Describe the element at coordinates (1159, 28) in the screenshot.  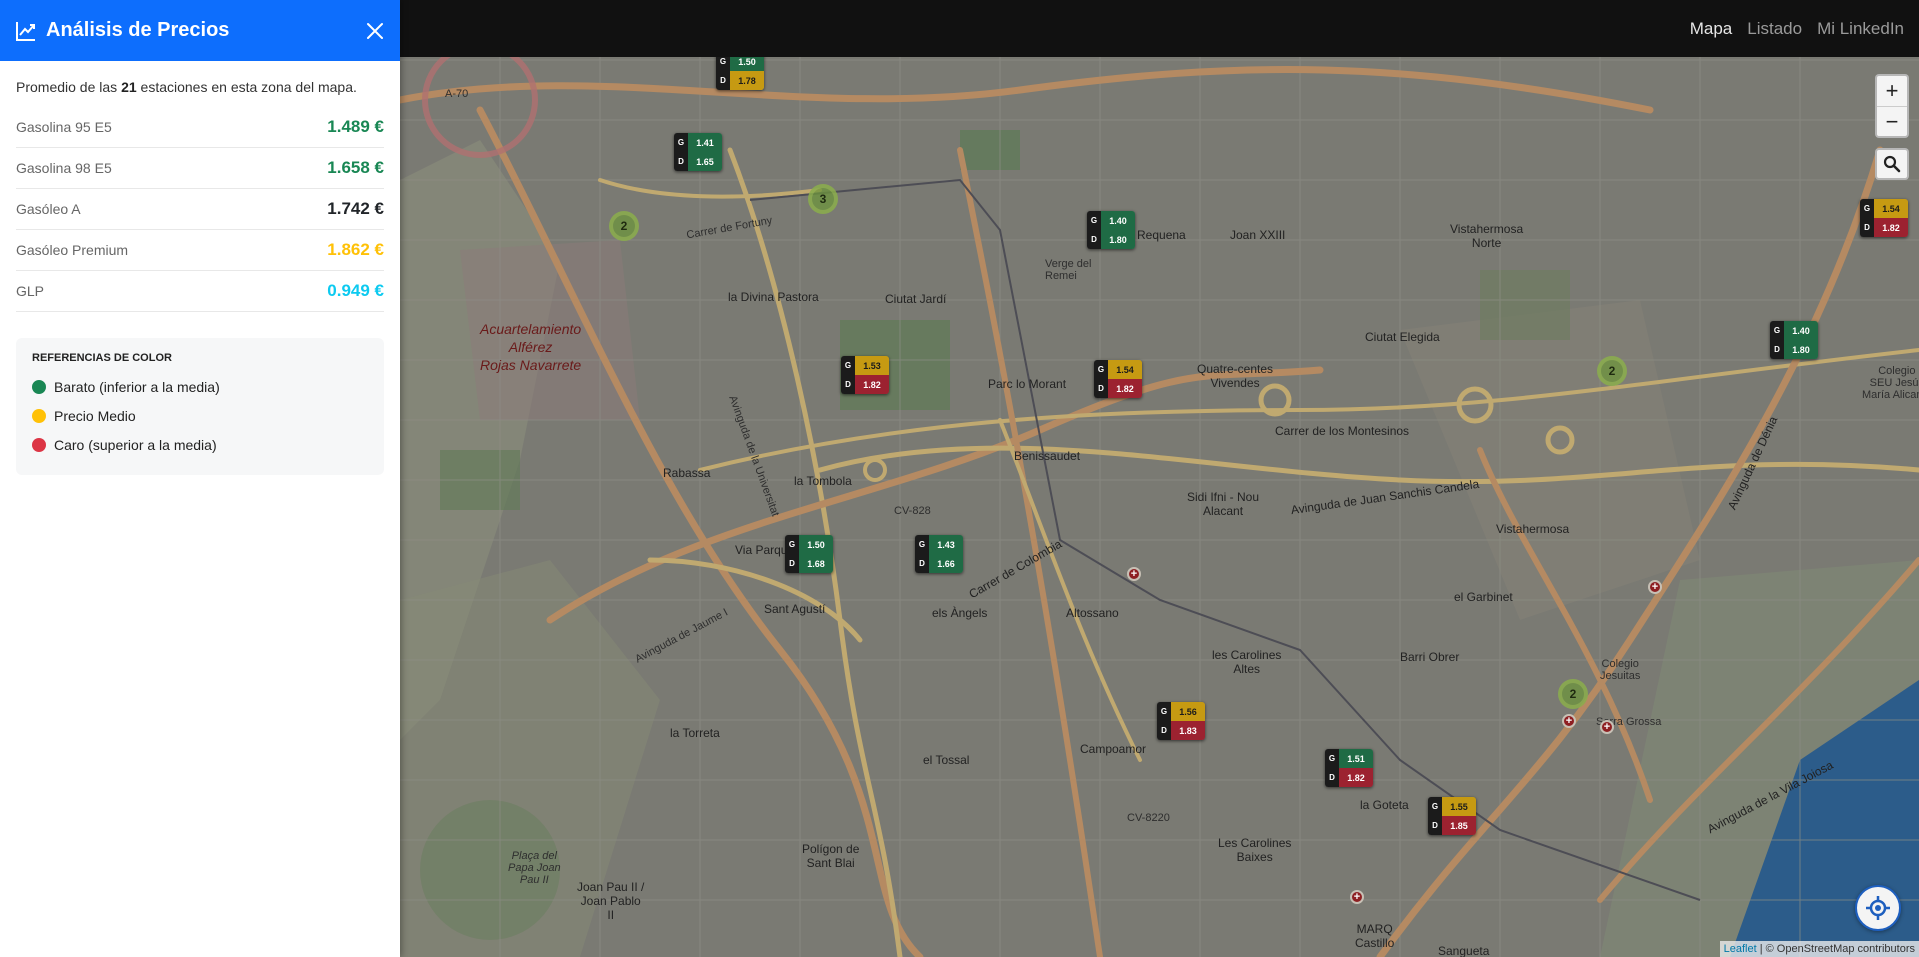
I see `top-navbar: Mapa Listado Mi LinkedIn` at that location.